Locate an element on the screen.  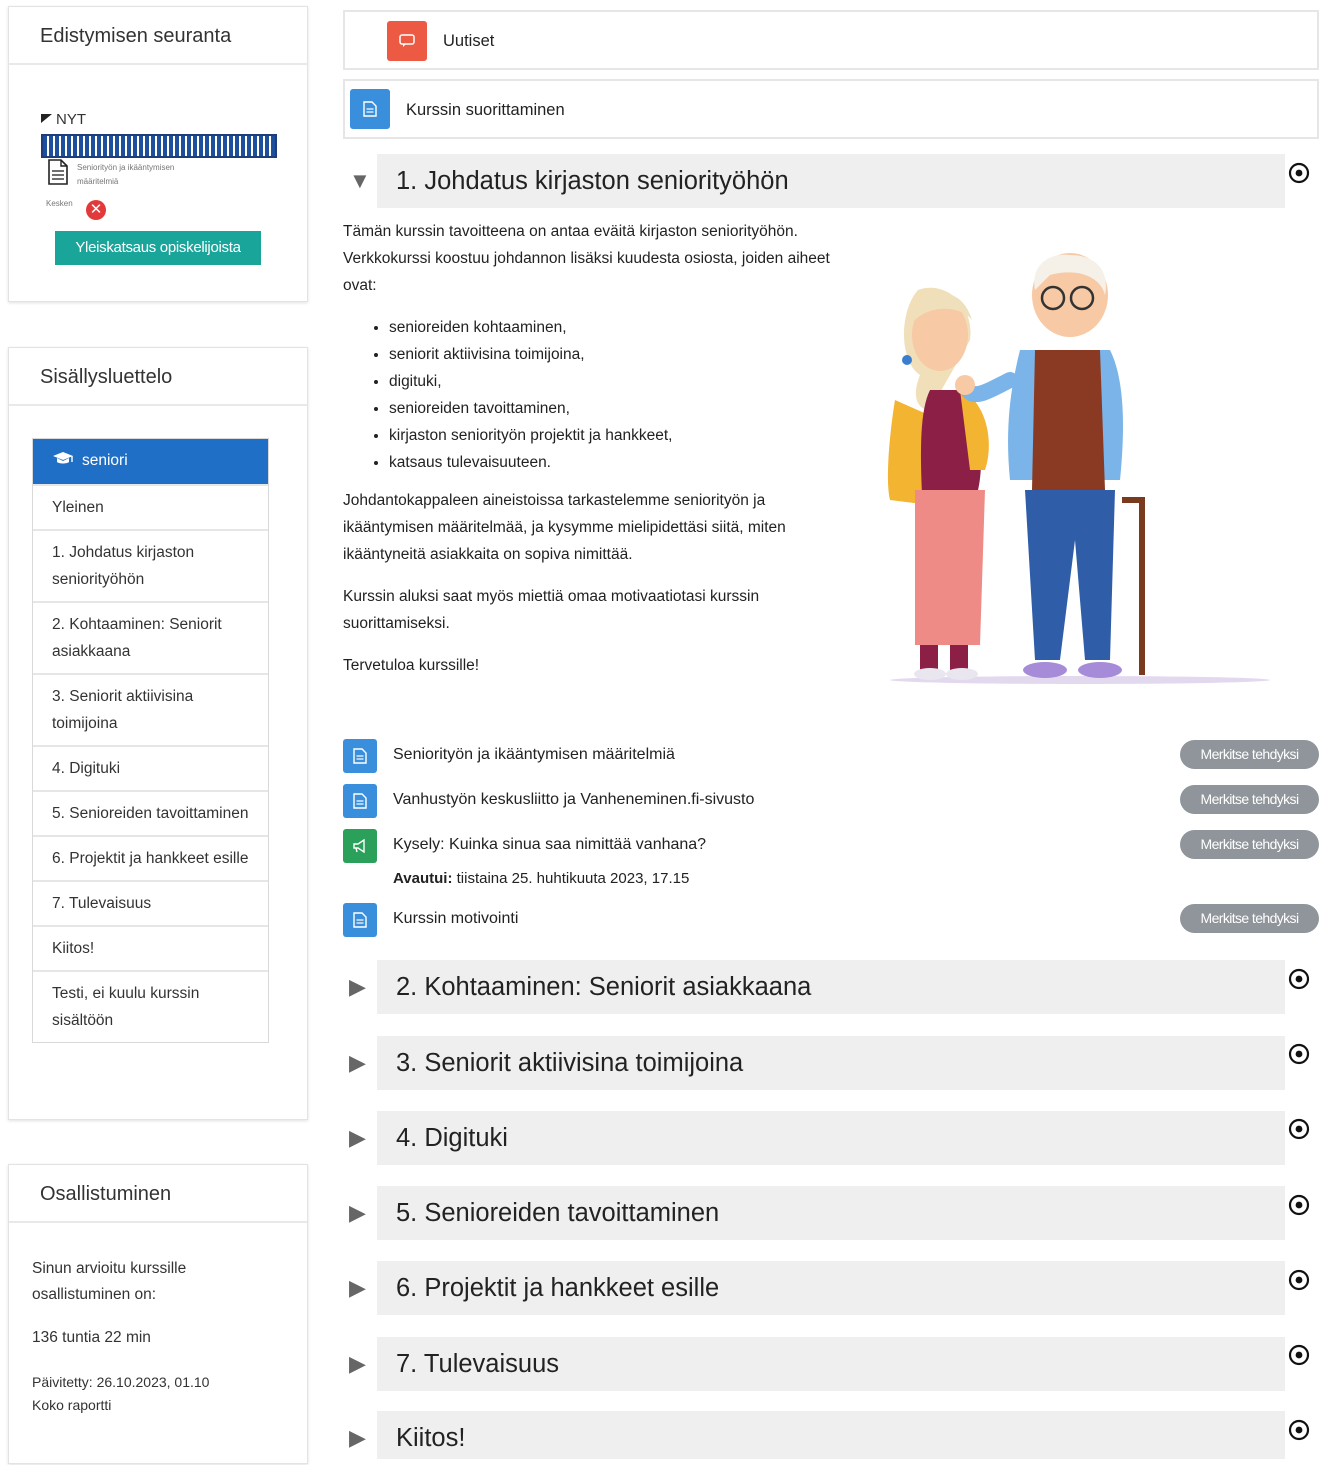
section-3-header: 3. Seniorit aktiivisina toimijoina is located at coordinates (831, 1063).